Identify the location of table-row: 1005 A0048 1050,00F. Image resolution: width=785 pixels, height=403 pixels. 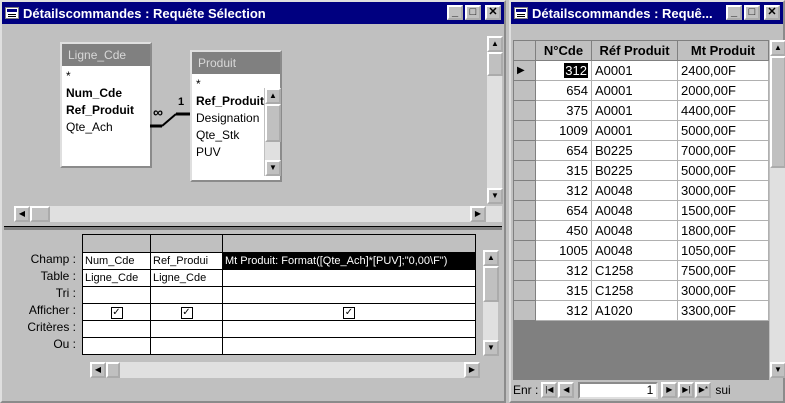
(641, 250).